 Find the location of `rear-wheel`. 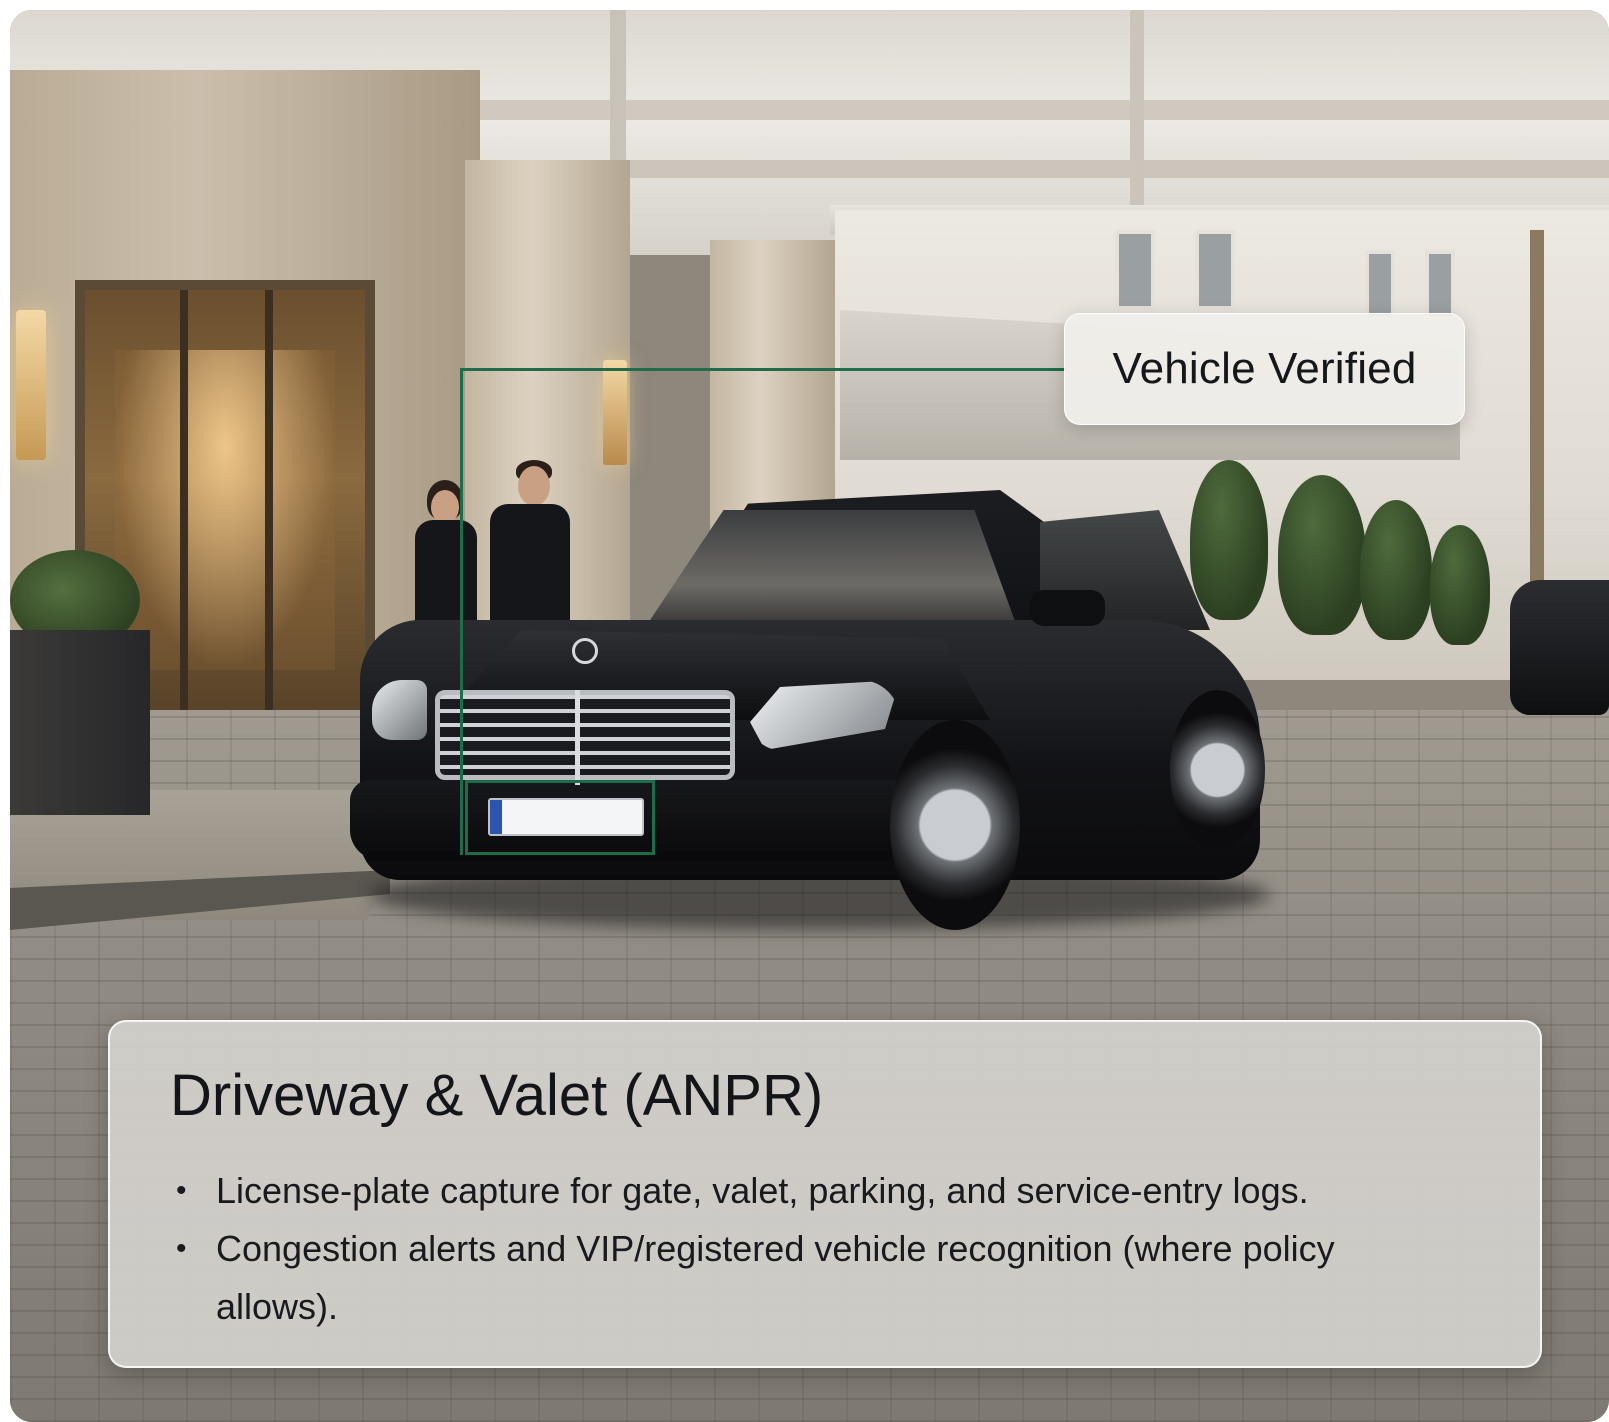

rear-wheel is located at coordinates (1217, 770).